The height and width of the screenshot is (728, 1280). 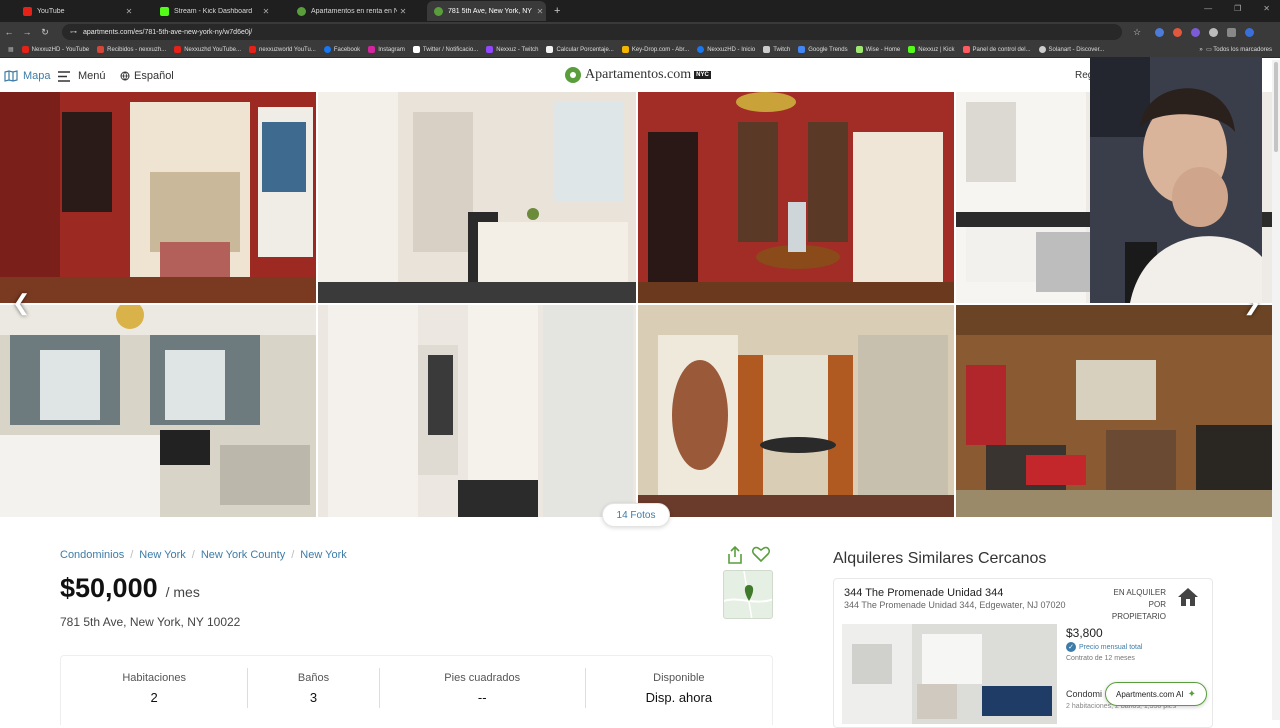 I want to click on all-bookmarks-folder: » ▭ Todos los marcadores, so click(x=1235, y=49).